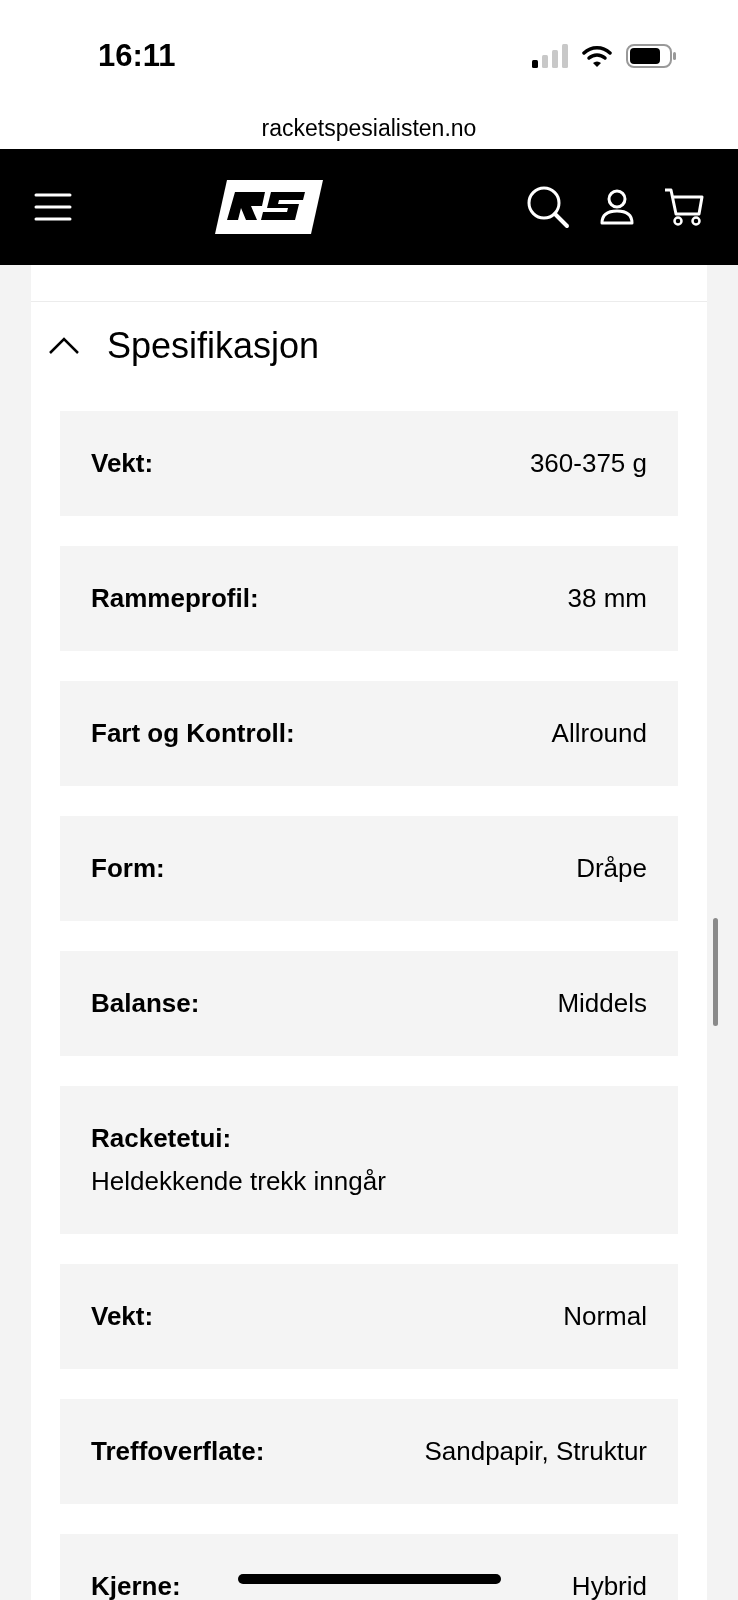  Describe the element at coordinates (588, 463) in the screenshot. I see `spec-value: 360-375 g` at that location.